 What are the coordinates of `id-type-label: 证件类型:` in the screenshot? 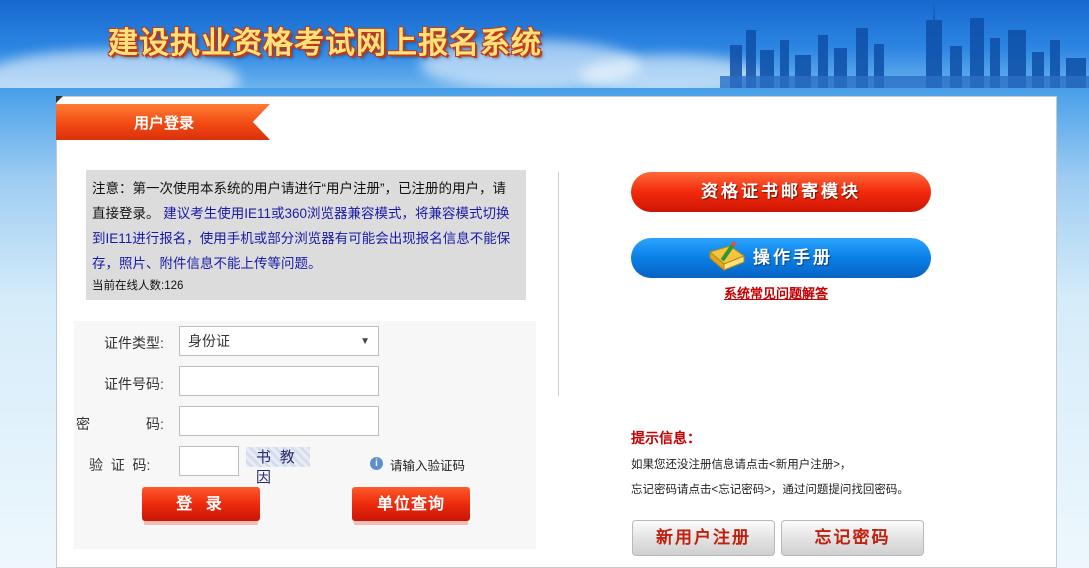 It's located at (134, 343).